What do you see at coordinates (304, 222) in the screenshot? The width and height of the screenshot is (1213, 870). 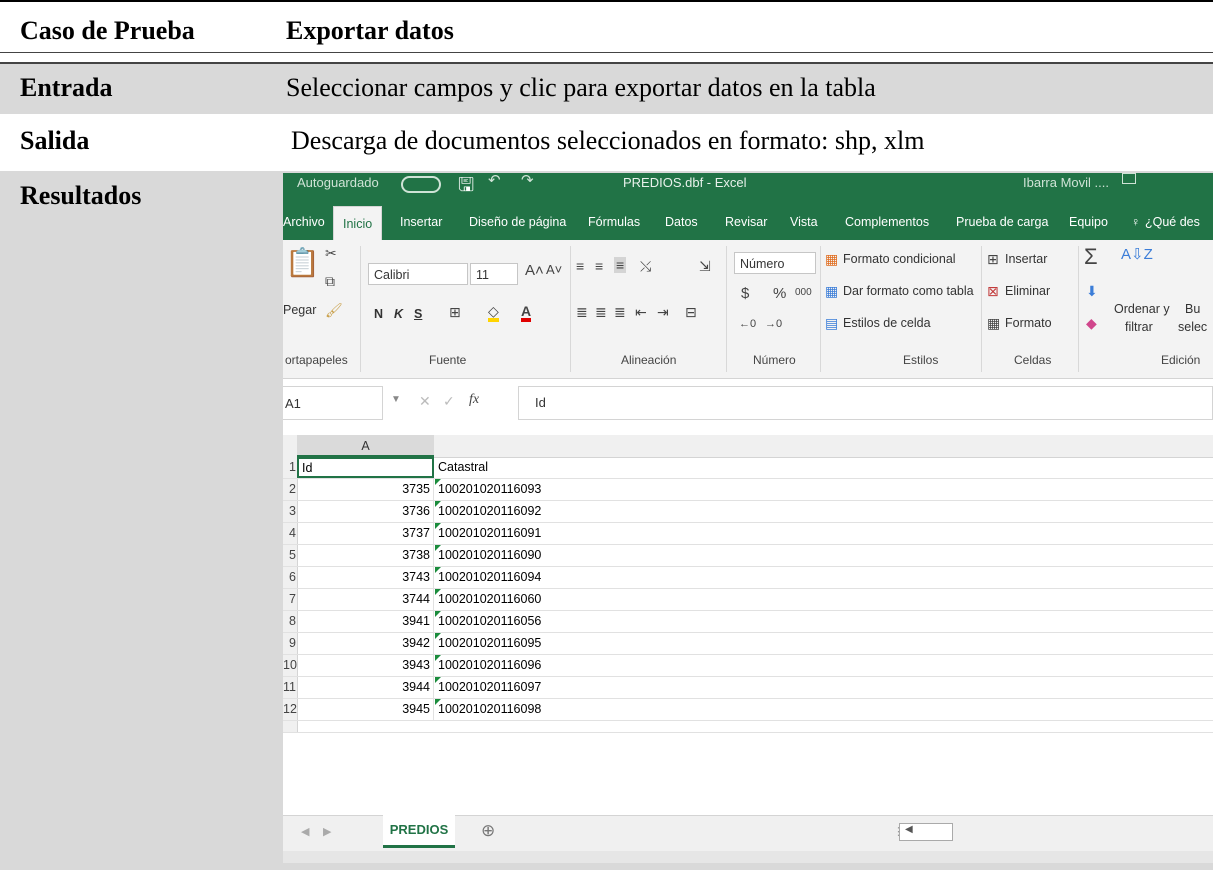 I see `tab-archivo: Archivo` at bounding box center [304, 222].